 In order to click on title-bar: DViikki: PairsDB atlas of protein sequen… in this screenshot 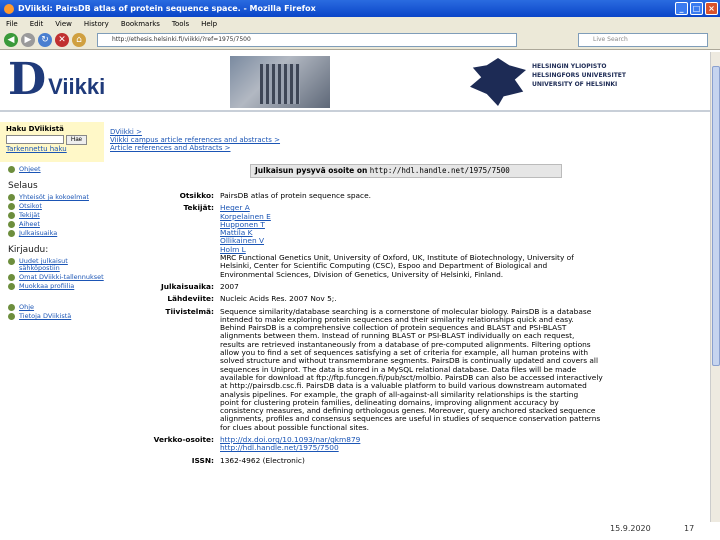, I will do `click(360, 8)`.